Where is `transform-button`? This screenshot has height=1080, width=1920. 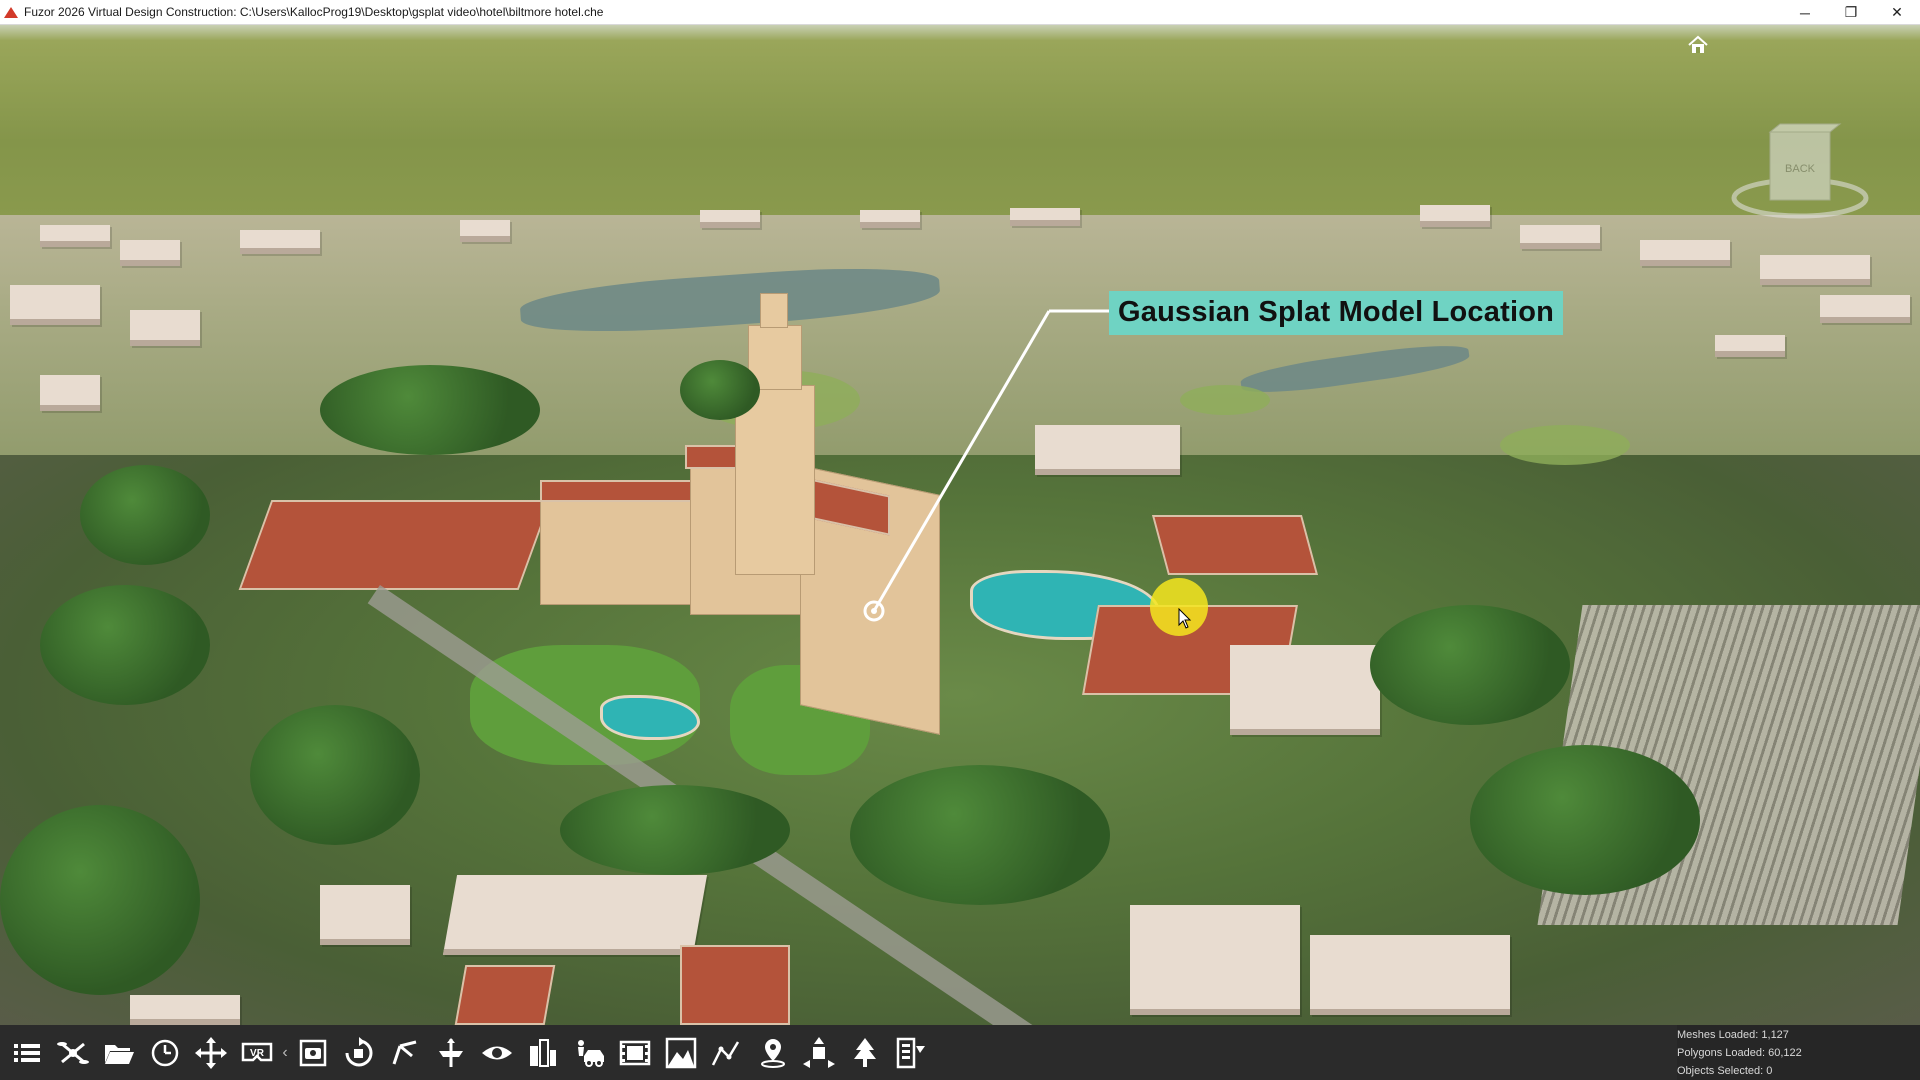 transform-button is located at coordinates (819, 1053).